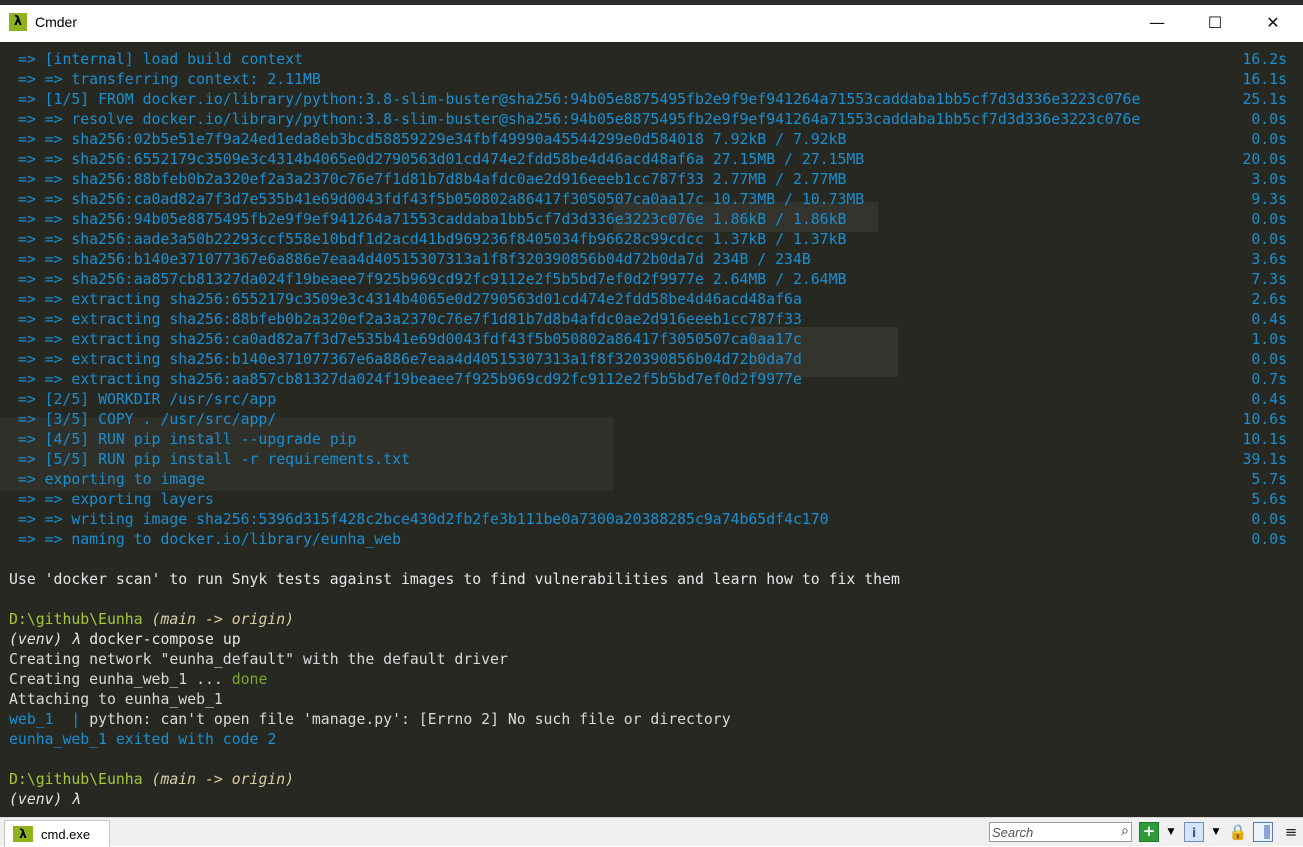  What do you see at coordinates (56, 22) in the screenshot?
I see `window-title: Cmder` at bounding box center [56, 22].